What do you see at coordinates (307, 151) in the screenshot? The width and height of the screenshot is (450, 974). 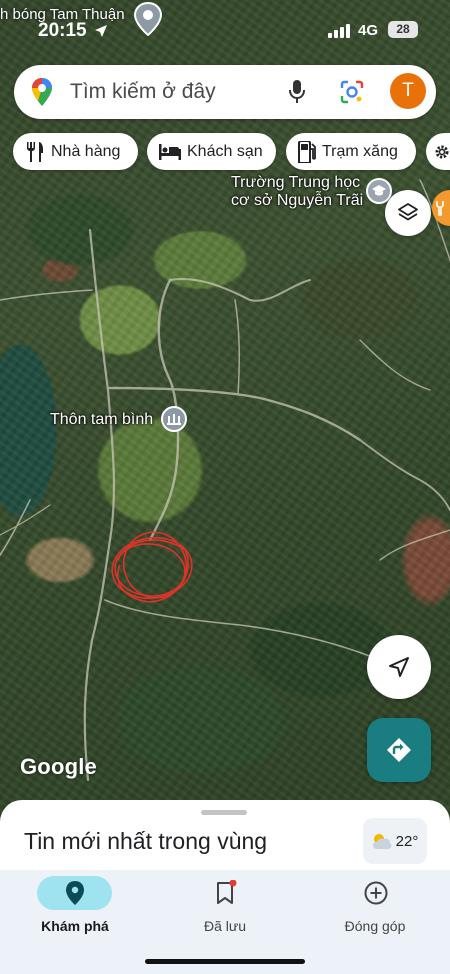 I see `gas-station-icon` at bounding box center [307, 151].